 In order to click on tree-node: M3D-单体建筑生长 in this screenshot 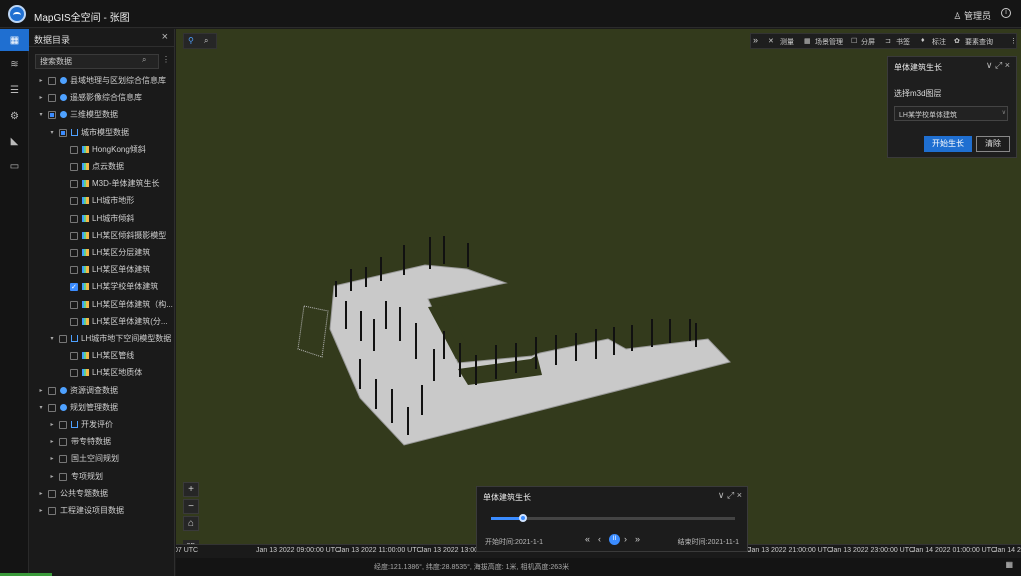, I will do `click(102, 184)`.